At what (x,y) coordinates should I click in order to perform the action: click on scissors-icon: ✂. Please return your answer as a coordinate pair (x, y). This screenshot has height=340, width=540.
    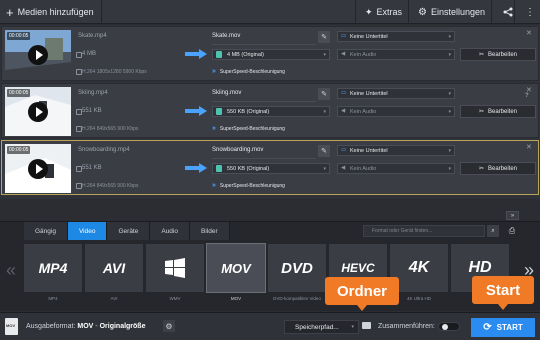
    Looking at the image, I should click on (481, 112).